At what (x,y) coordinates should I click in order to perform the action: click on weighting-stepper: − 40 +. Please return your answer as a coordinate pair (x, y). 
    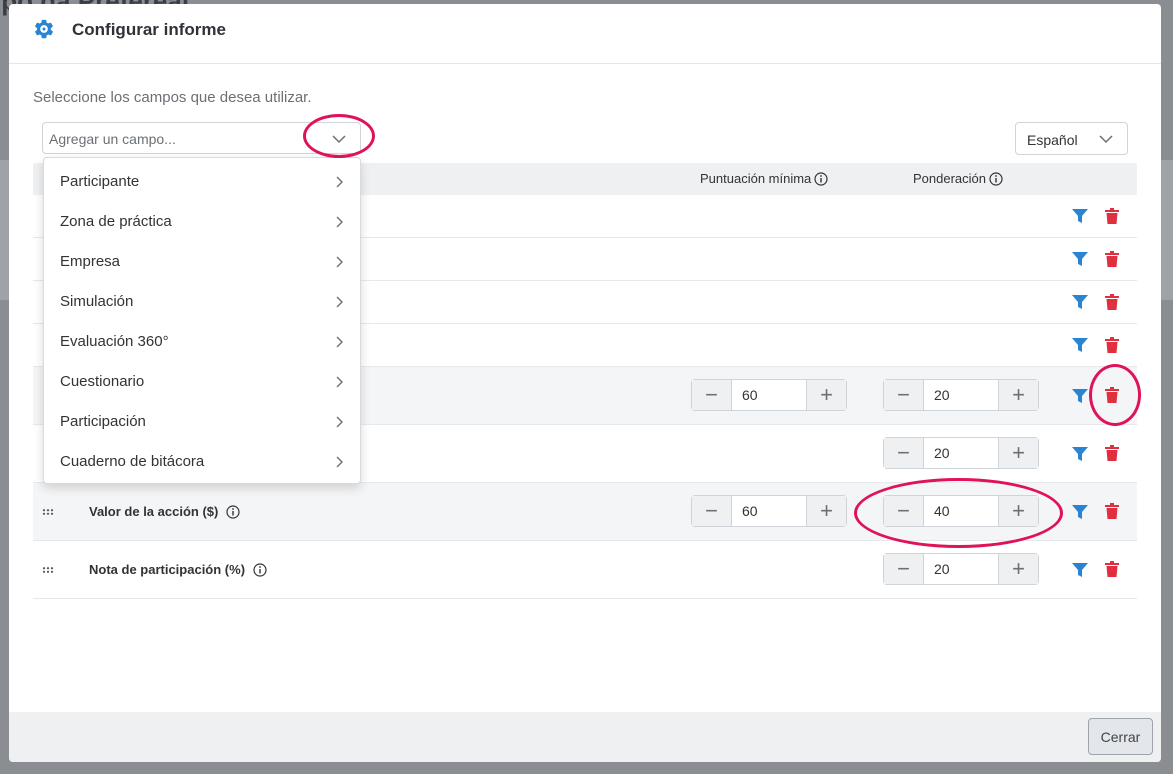
    Looking at the image, I should click on (961, 511).